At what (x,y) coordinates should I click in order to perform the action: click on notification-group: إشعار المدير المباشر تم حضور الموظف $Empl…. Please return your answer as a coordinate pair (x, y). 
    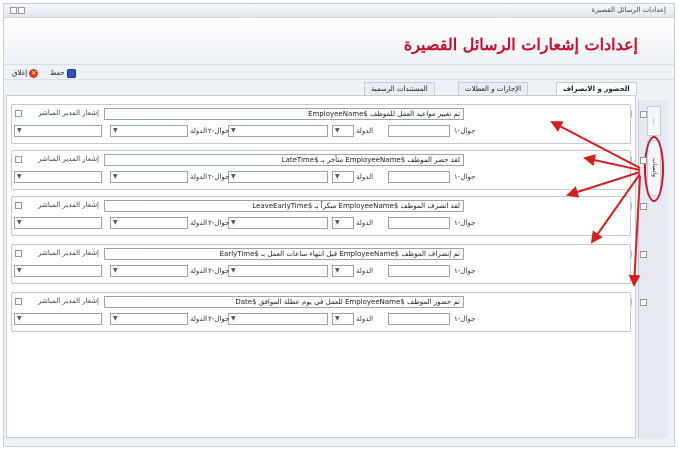
    Looking at the image, I should click on (321, 312).